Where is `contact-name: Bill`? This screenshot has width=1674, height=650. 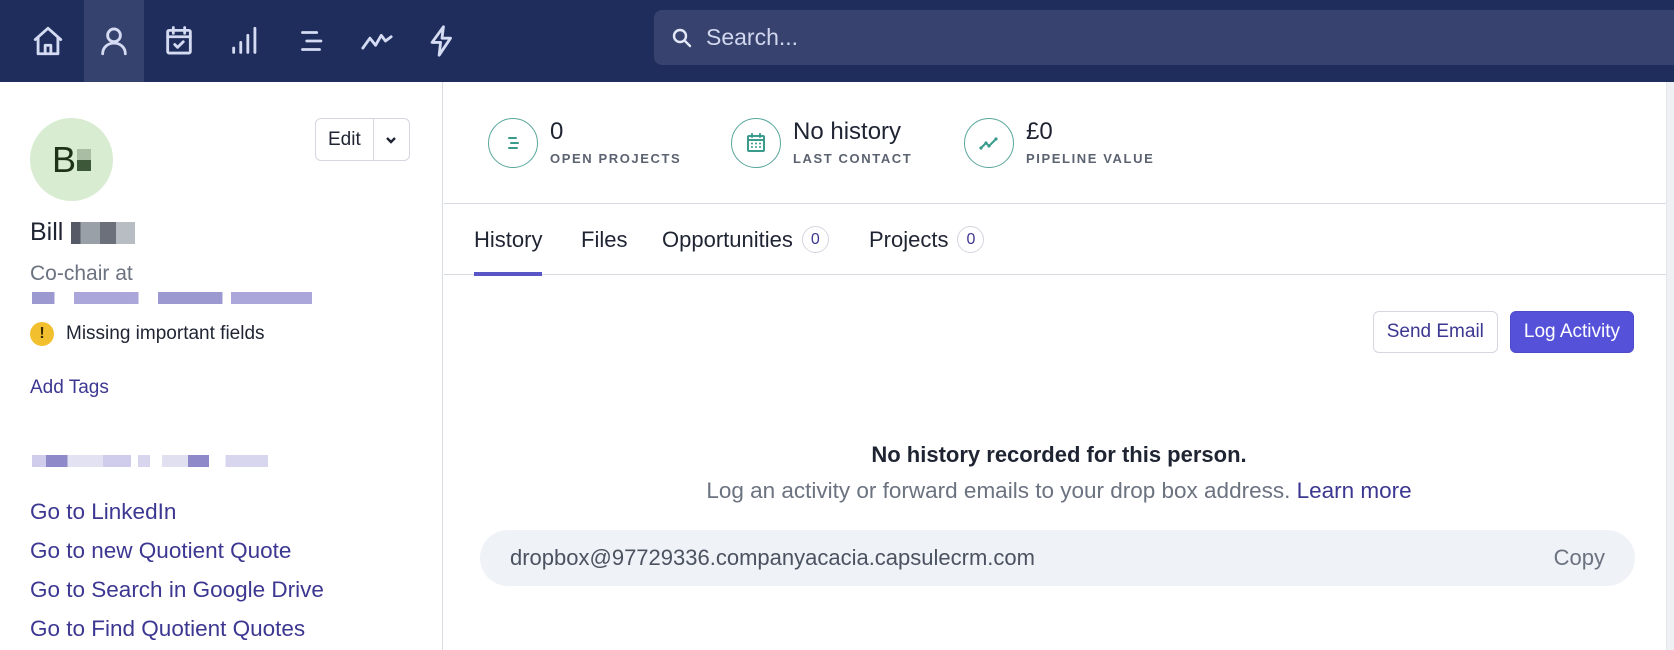
contact-name: Bill is located at coordinates (83, 232).